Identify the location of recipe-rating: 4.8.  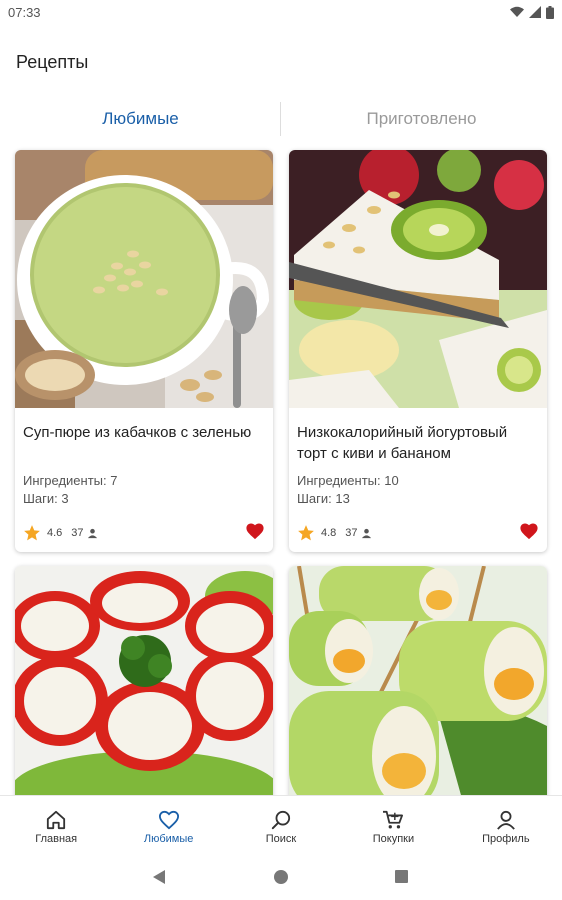
(329, 533).